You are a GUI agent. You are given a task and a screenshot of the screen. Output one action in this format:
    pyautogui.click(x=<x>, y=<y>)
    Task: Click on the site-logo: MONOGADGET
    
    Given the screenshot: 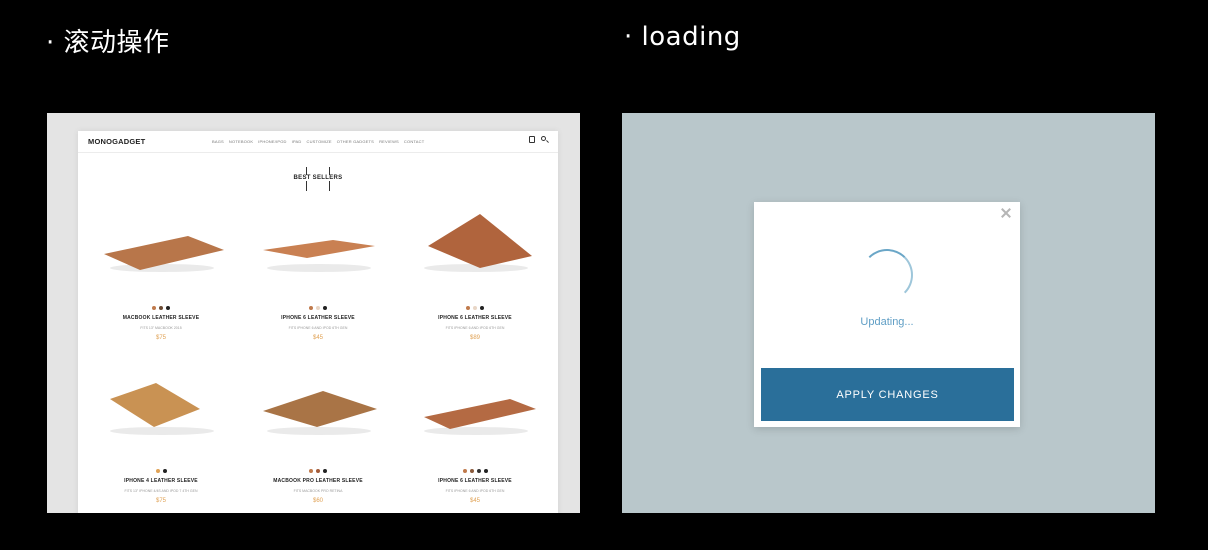 What is the action you would take?
    pyautogui.click(x=116, y=141)
    